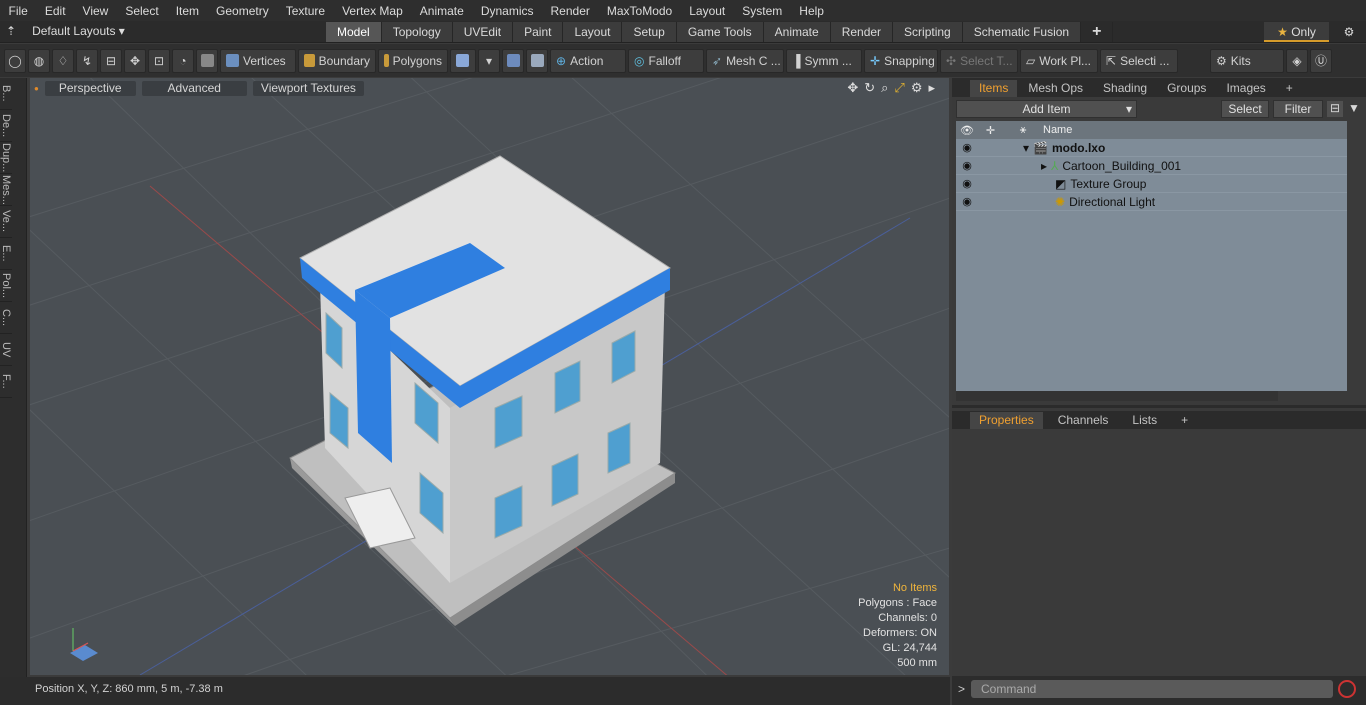 Image resolution: width=1366 pixels, height=705 pixels. I want to click on tab-images: Images, so click(1245, 88).